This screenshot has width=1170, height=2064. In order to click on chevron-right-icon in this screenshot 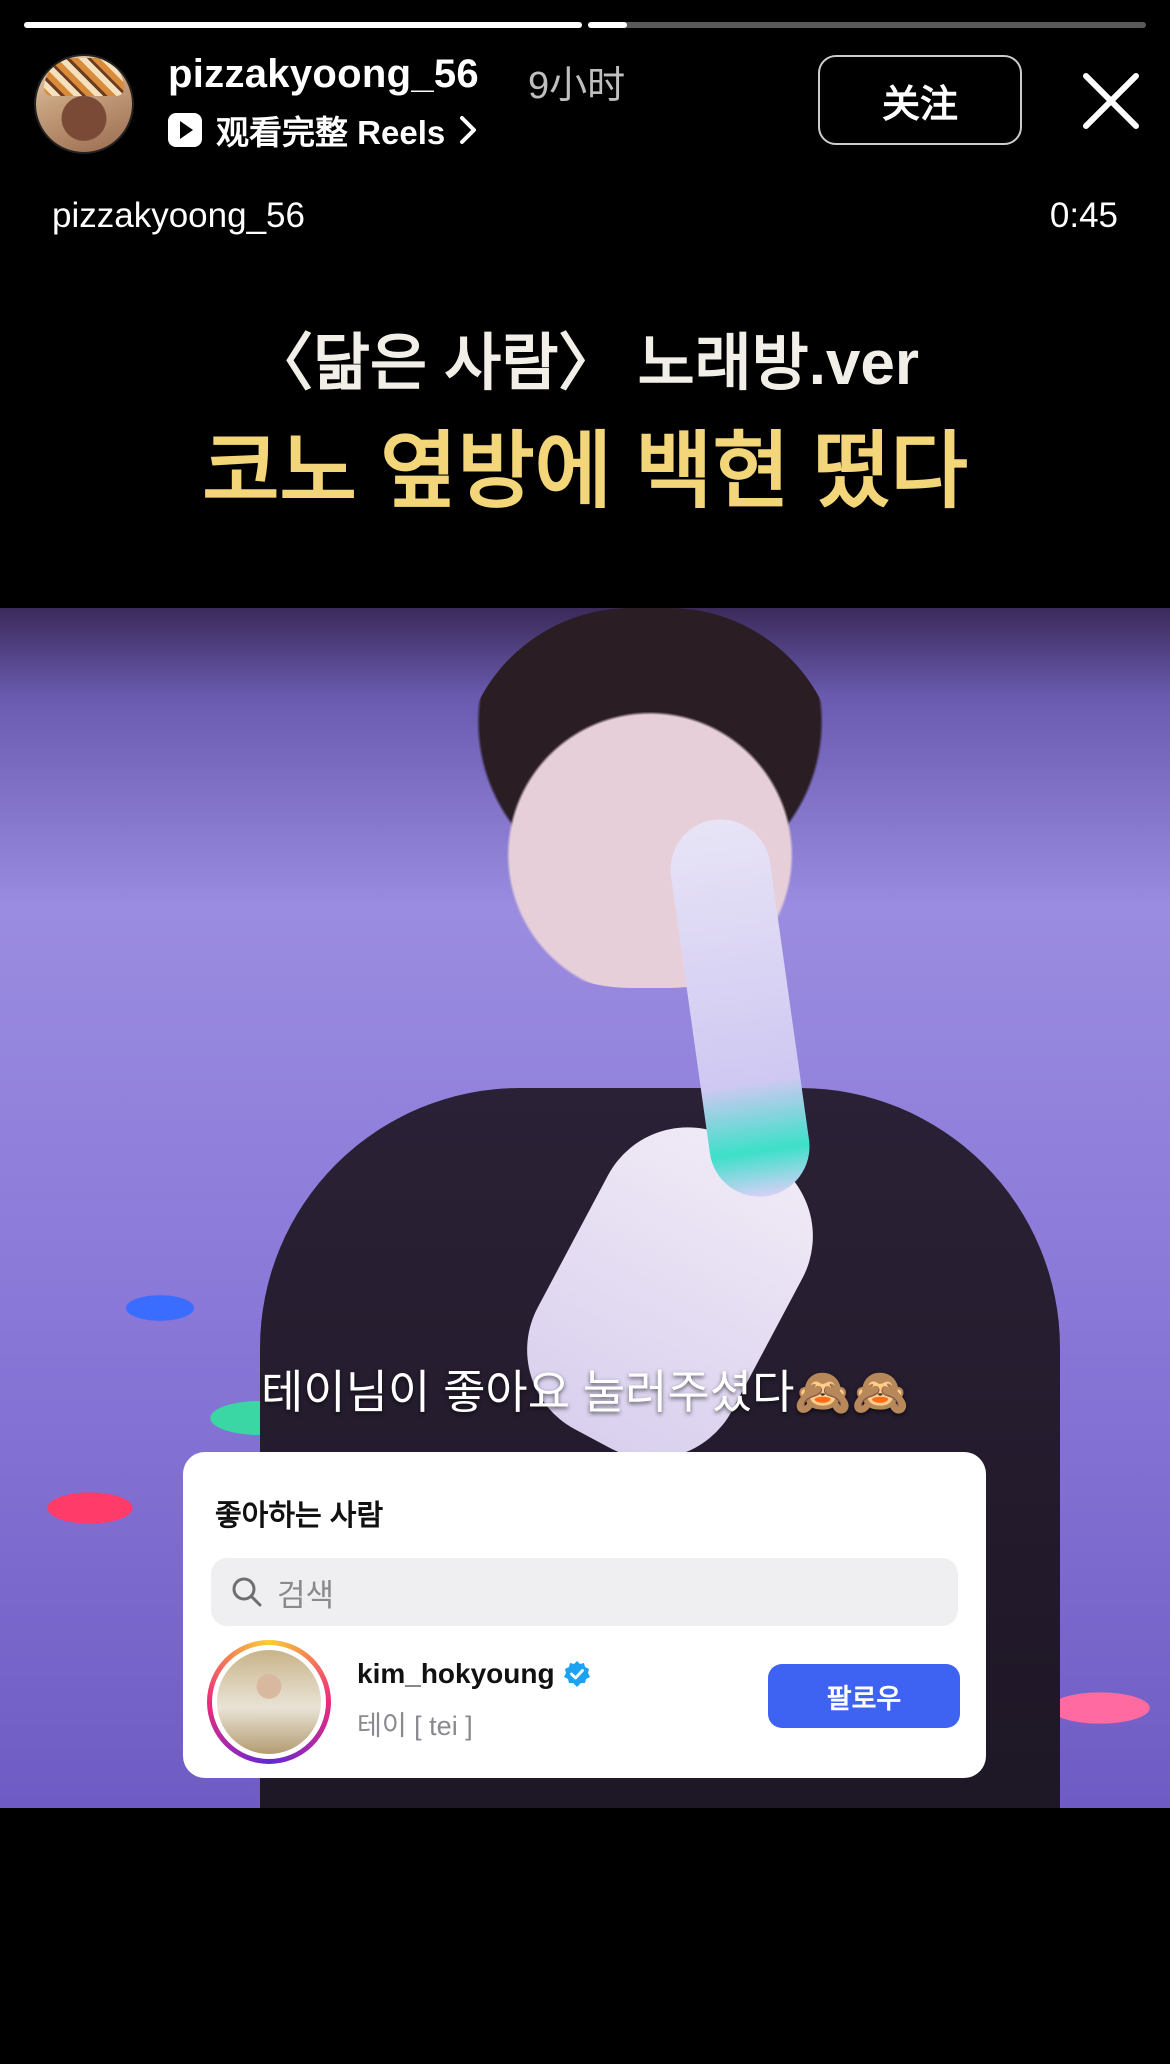, I will do `click(468, 130)`.